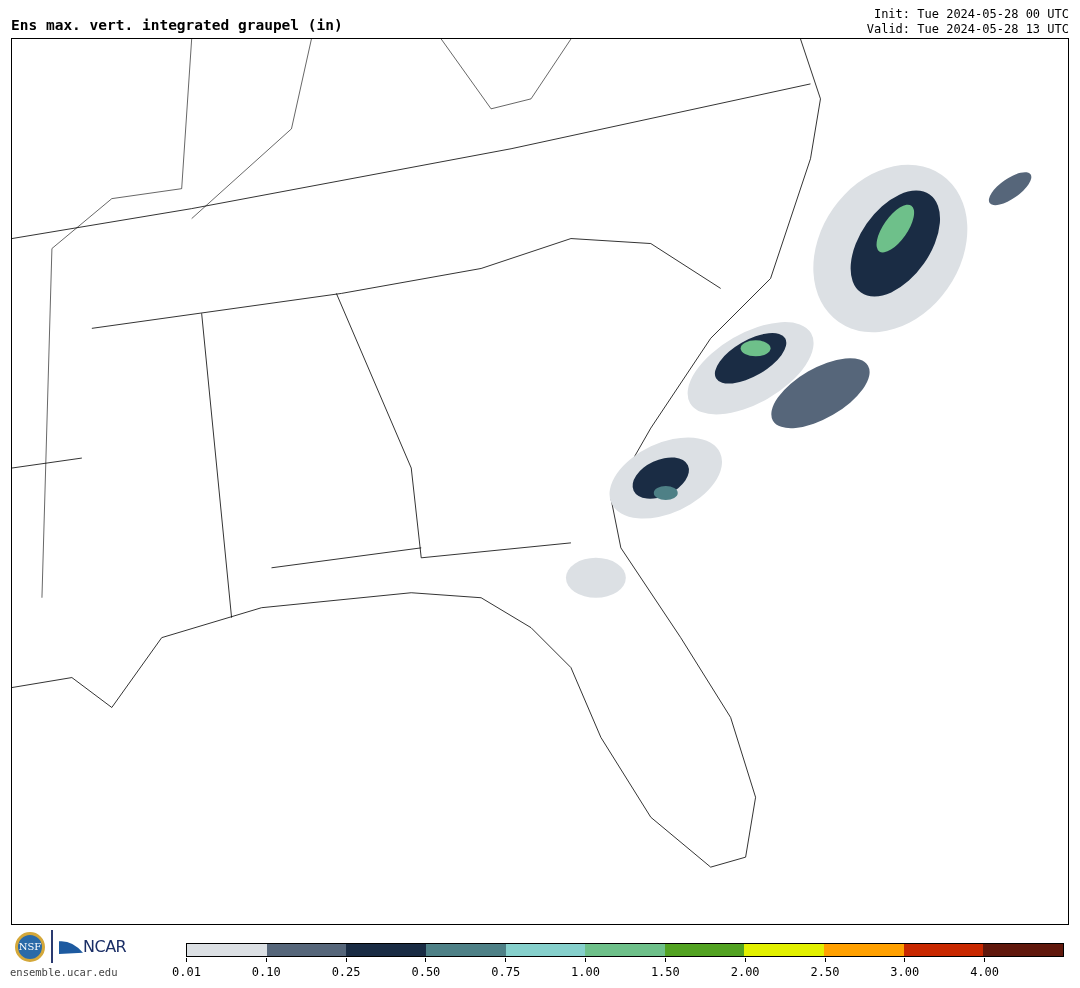  Describe the element at coordinates (266, 972) in the screenshot. I see `colorbar-label: 0.10` at that location.